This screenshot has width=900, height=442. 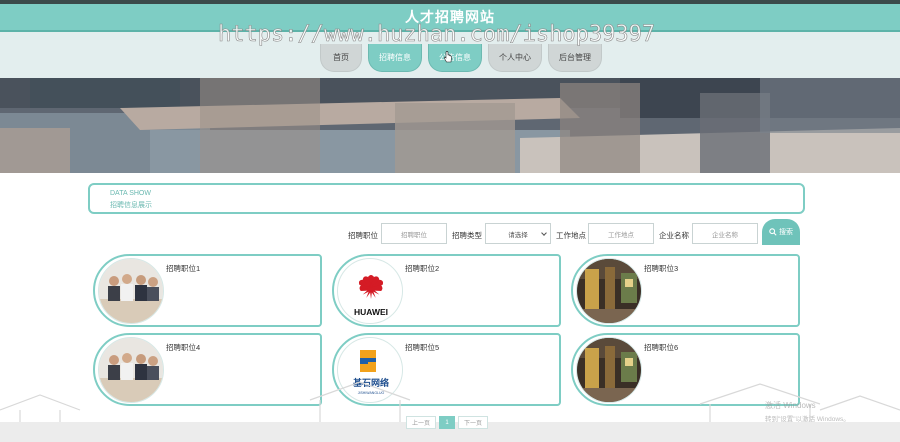 What do you see at coordinates (571, 235) in the screenshot?
I see `location-label: 工作地点` at bounding box center [571, 235].